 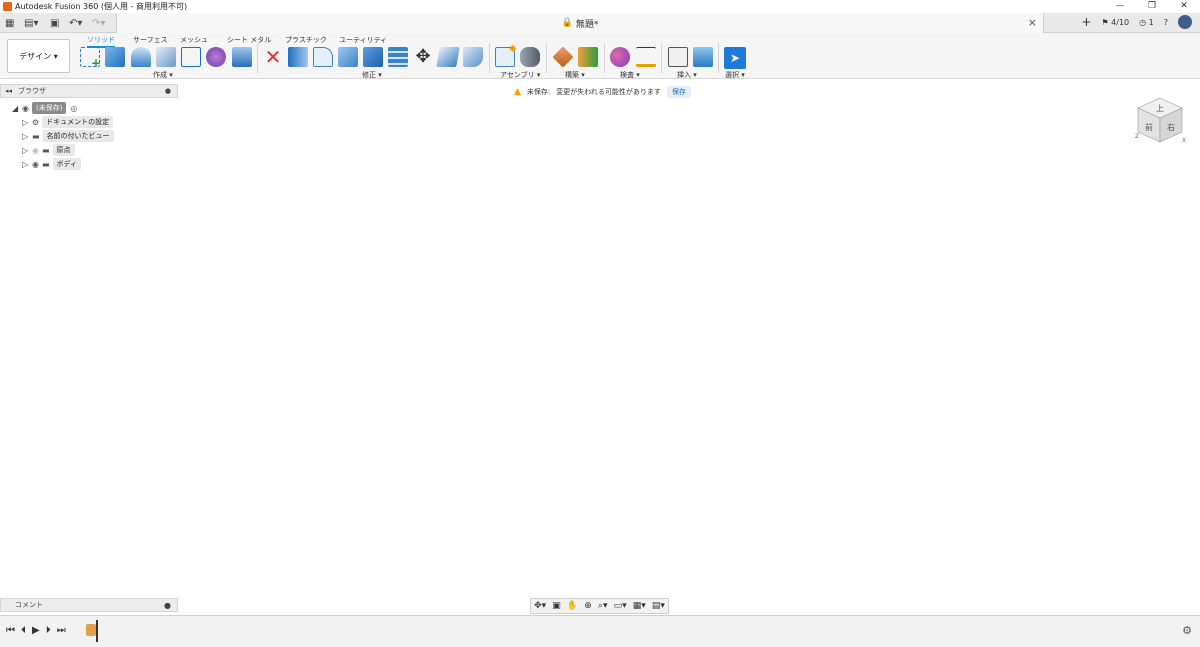 What do you see at coordinates (575, 75) in the screenshot?
I see `group-construct: 構築 ▾` at bounding box center [575, 75].